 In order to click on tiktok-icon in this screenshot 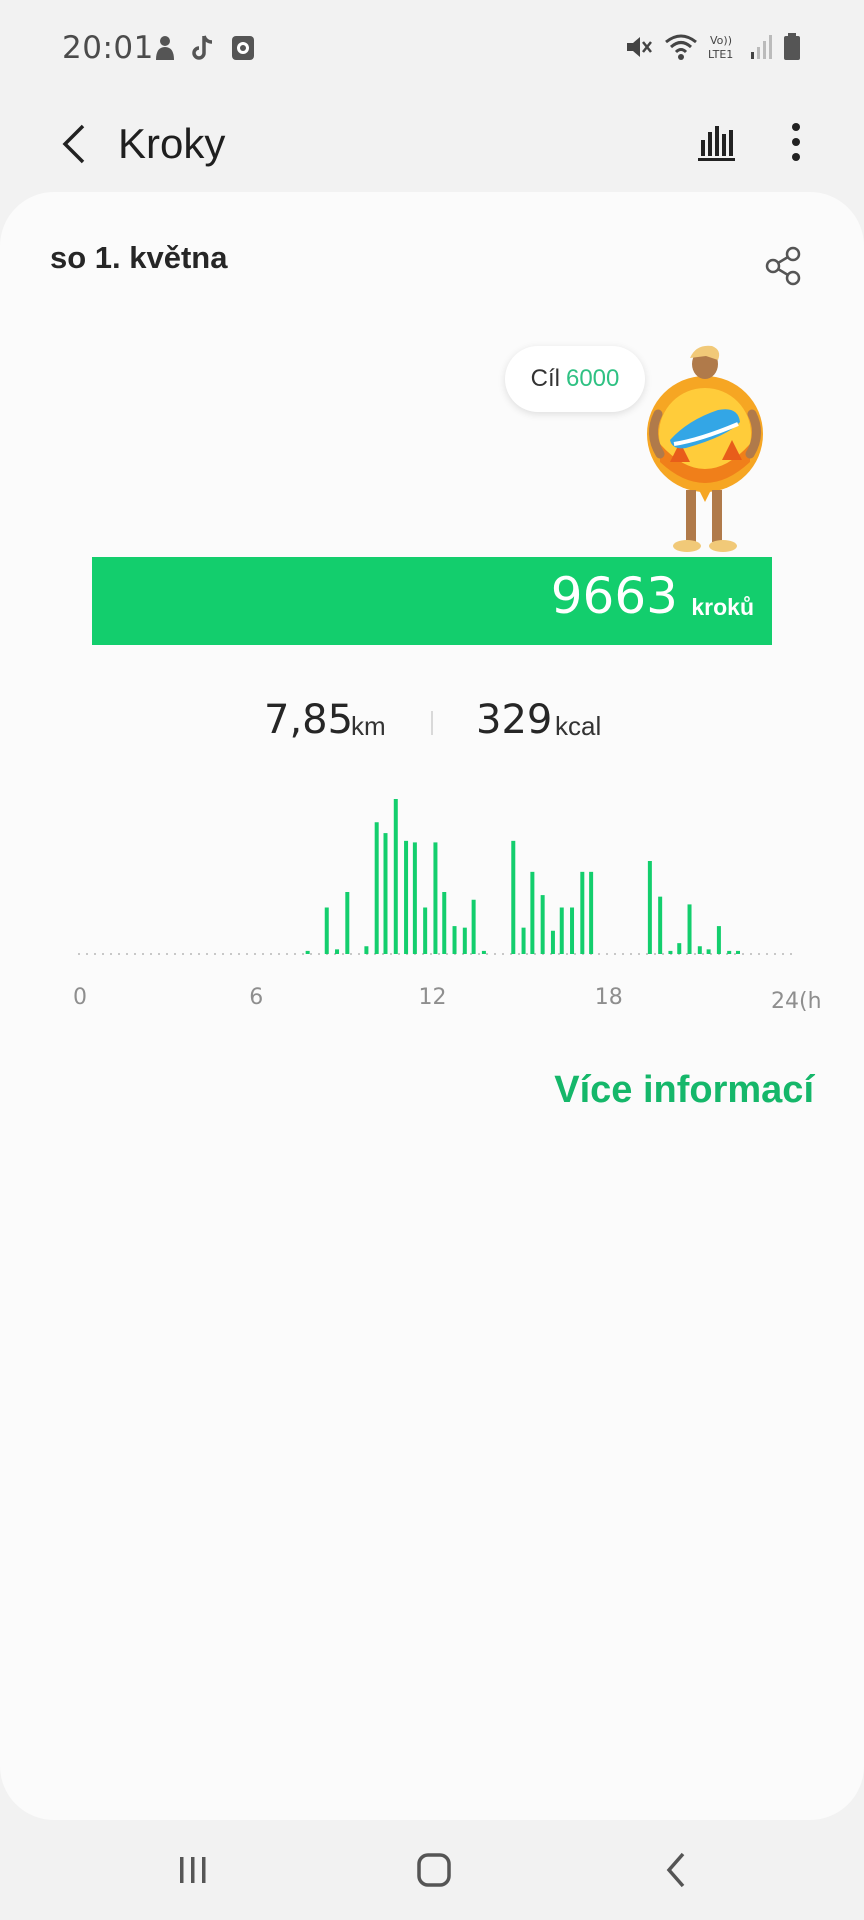, I will do `click(202, 47)`.